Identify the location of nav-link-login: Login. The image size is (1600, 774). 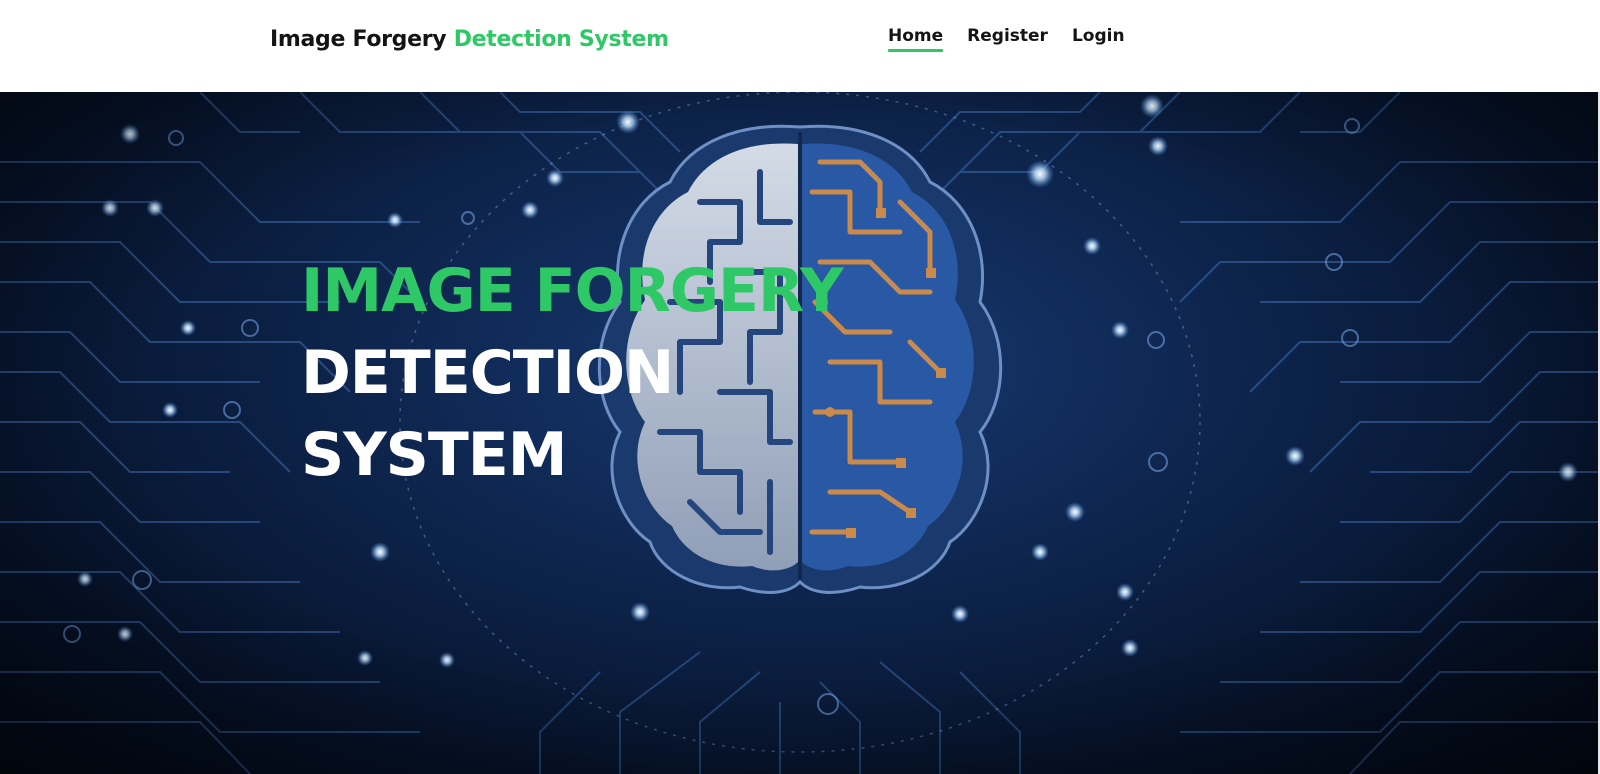
(1098, 39).